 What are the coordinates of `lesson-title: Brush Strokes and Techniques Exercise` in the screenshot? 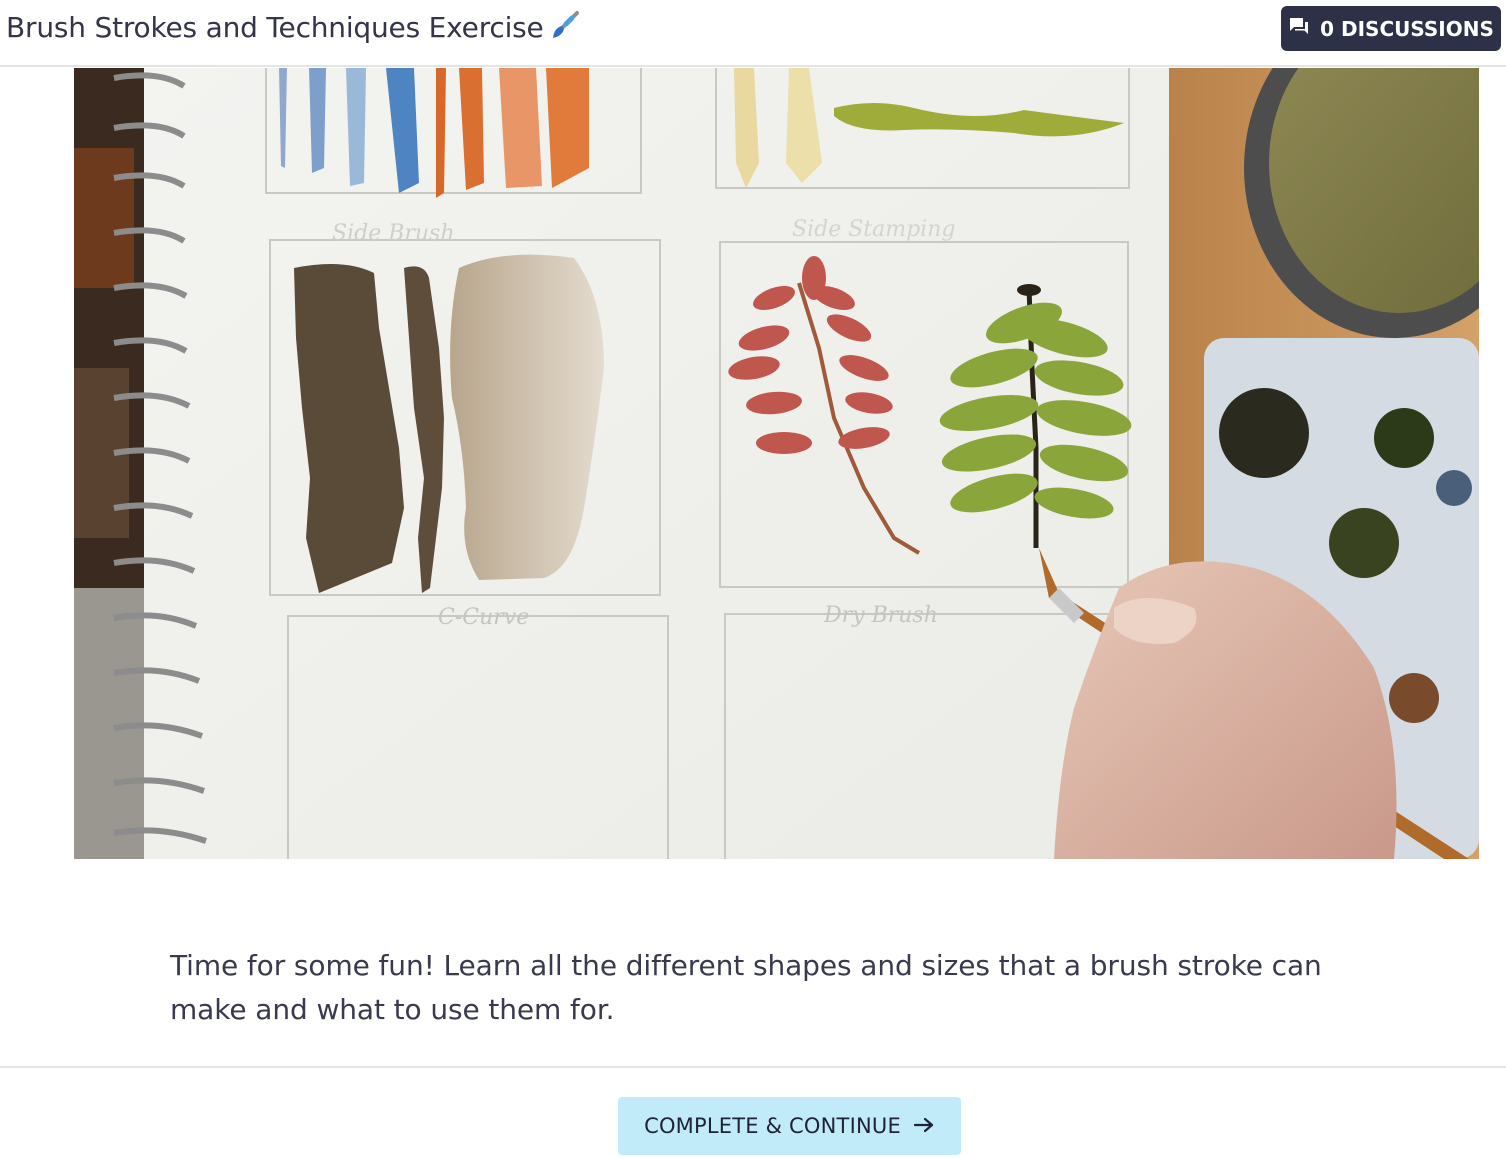 It's located at (275, 27).